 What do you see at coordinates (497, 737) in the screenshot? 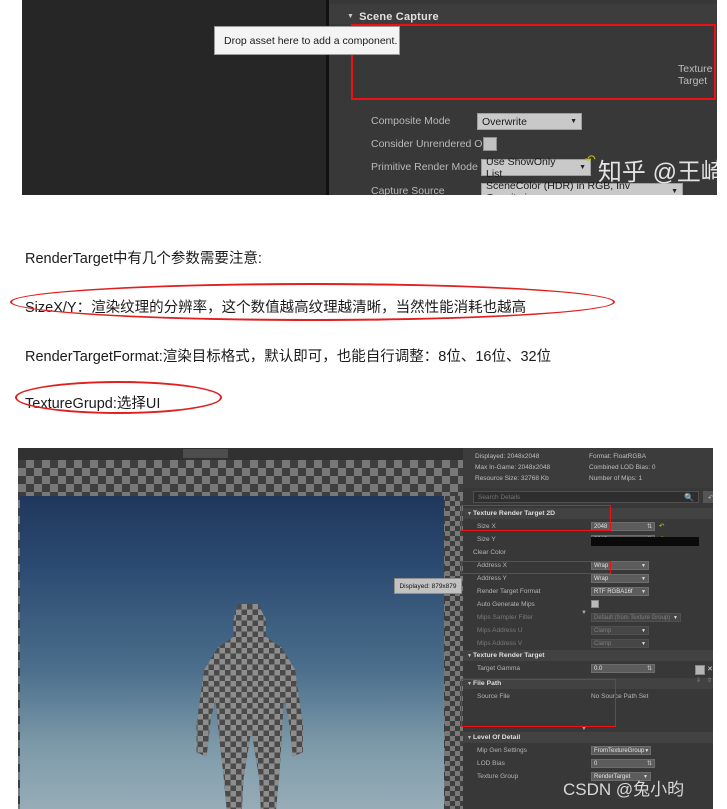
I see `section-label: Level Of Detail` at bounding box center [497, 737].